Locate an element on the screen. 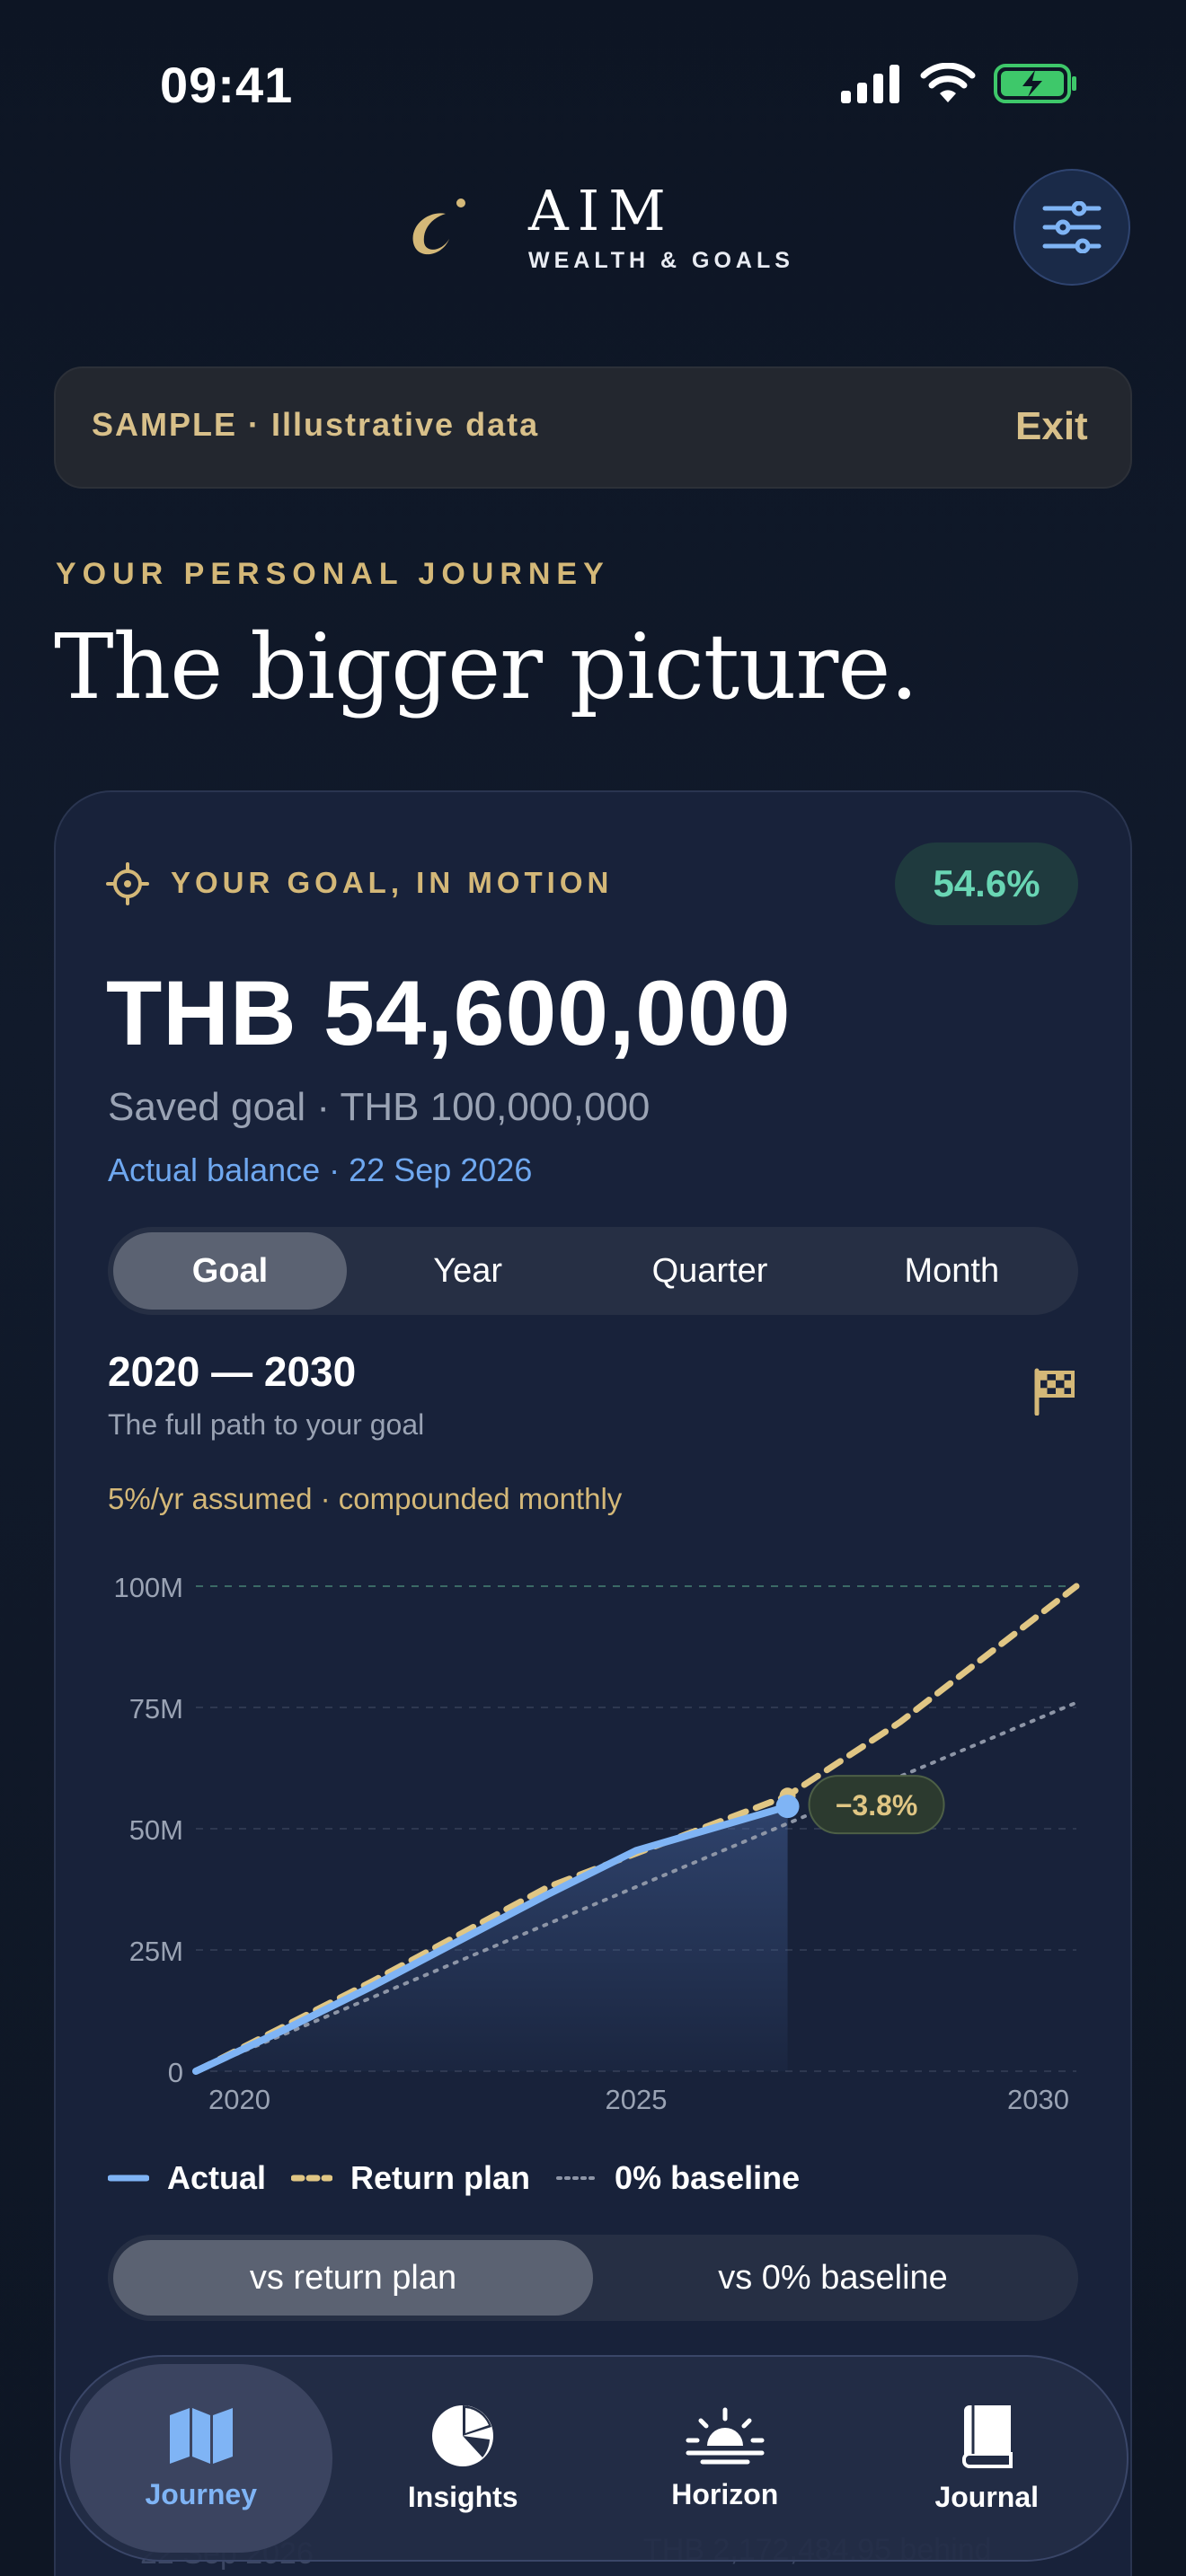 The height and width of the screenshot is (2576, 1186). x-tick-label: 2025 is located at coordinates (637, 2099).